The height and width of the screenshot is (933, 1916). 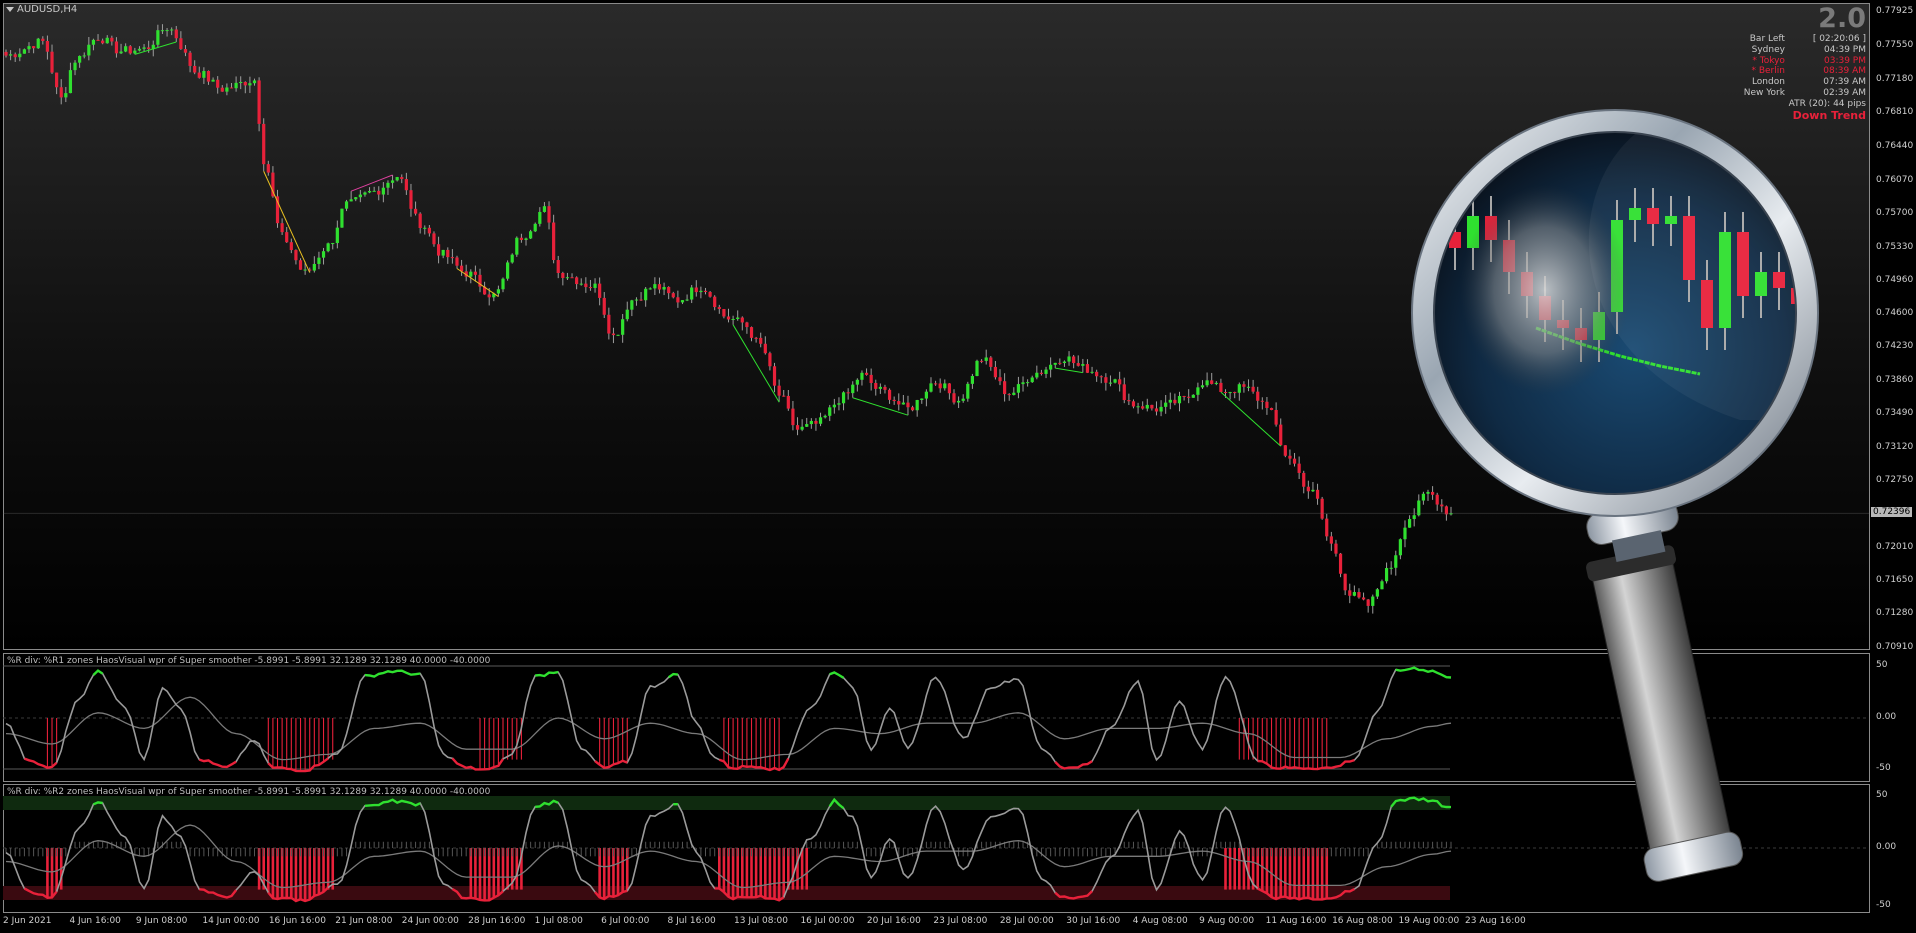 What do you see at coordinates (1844, 92) in the screenshot?
I see `session-row-value: 02:39 AM` at bounding box center [1844, 92].